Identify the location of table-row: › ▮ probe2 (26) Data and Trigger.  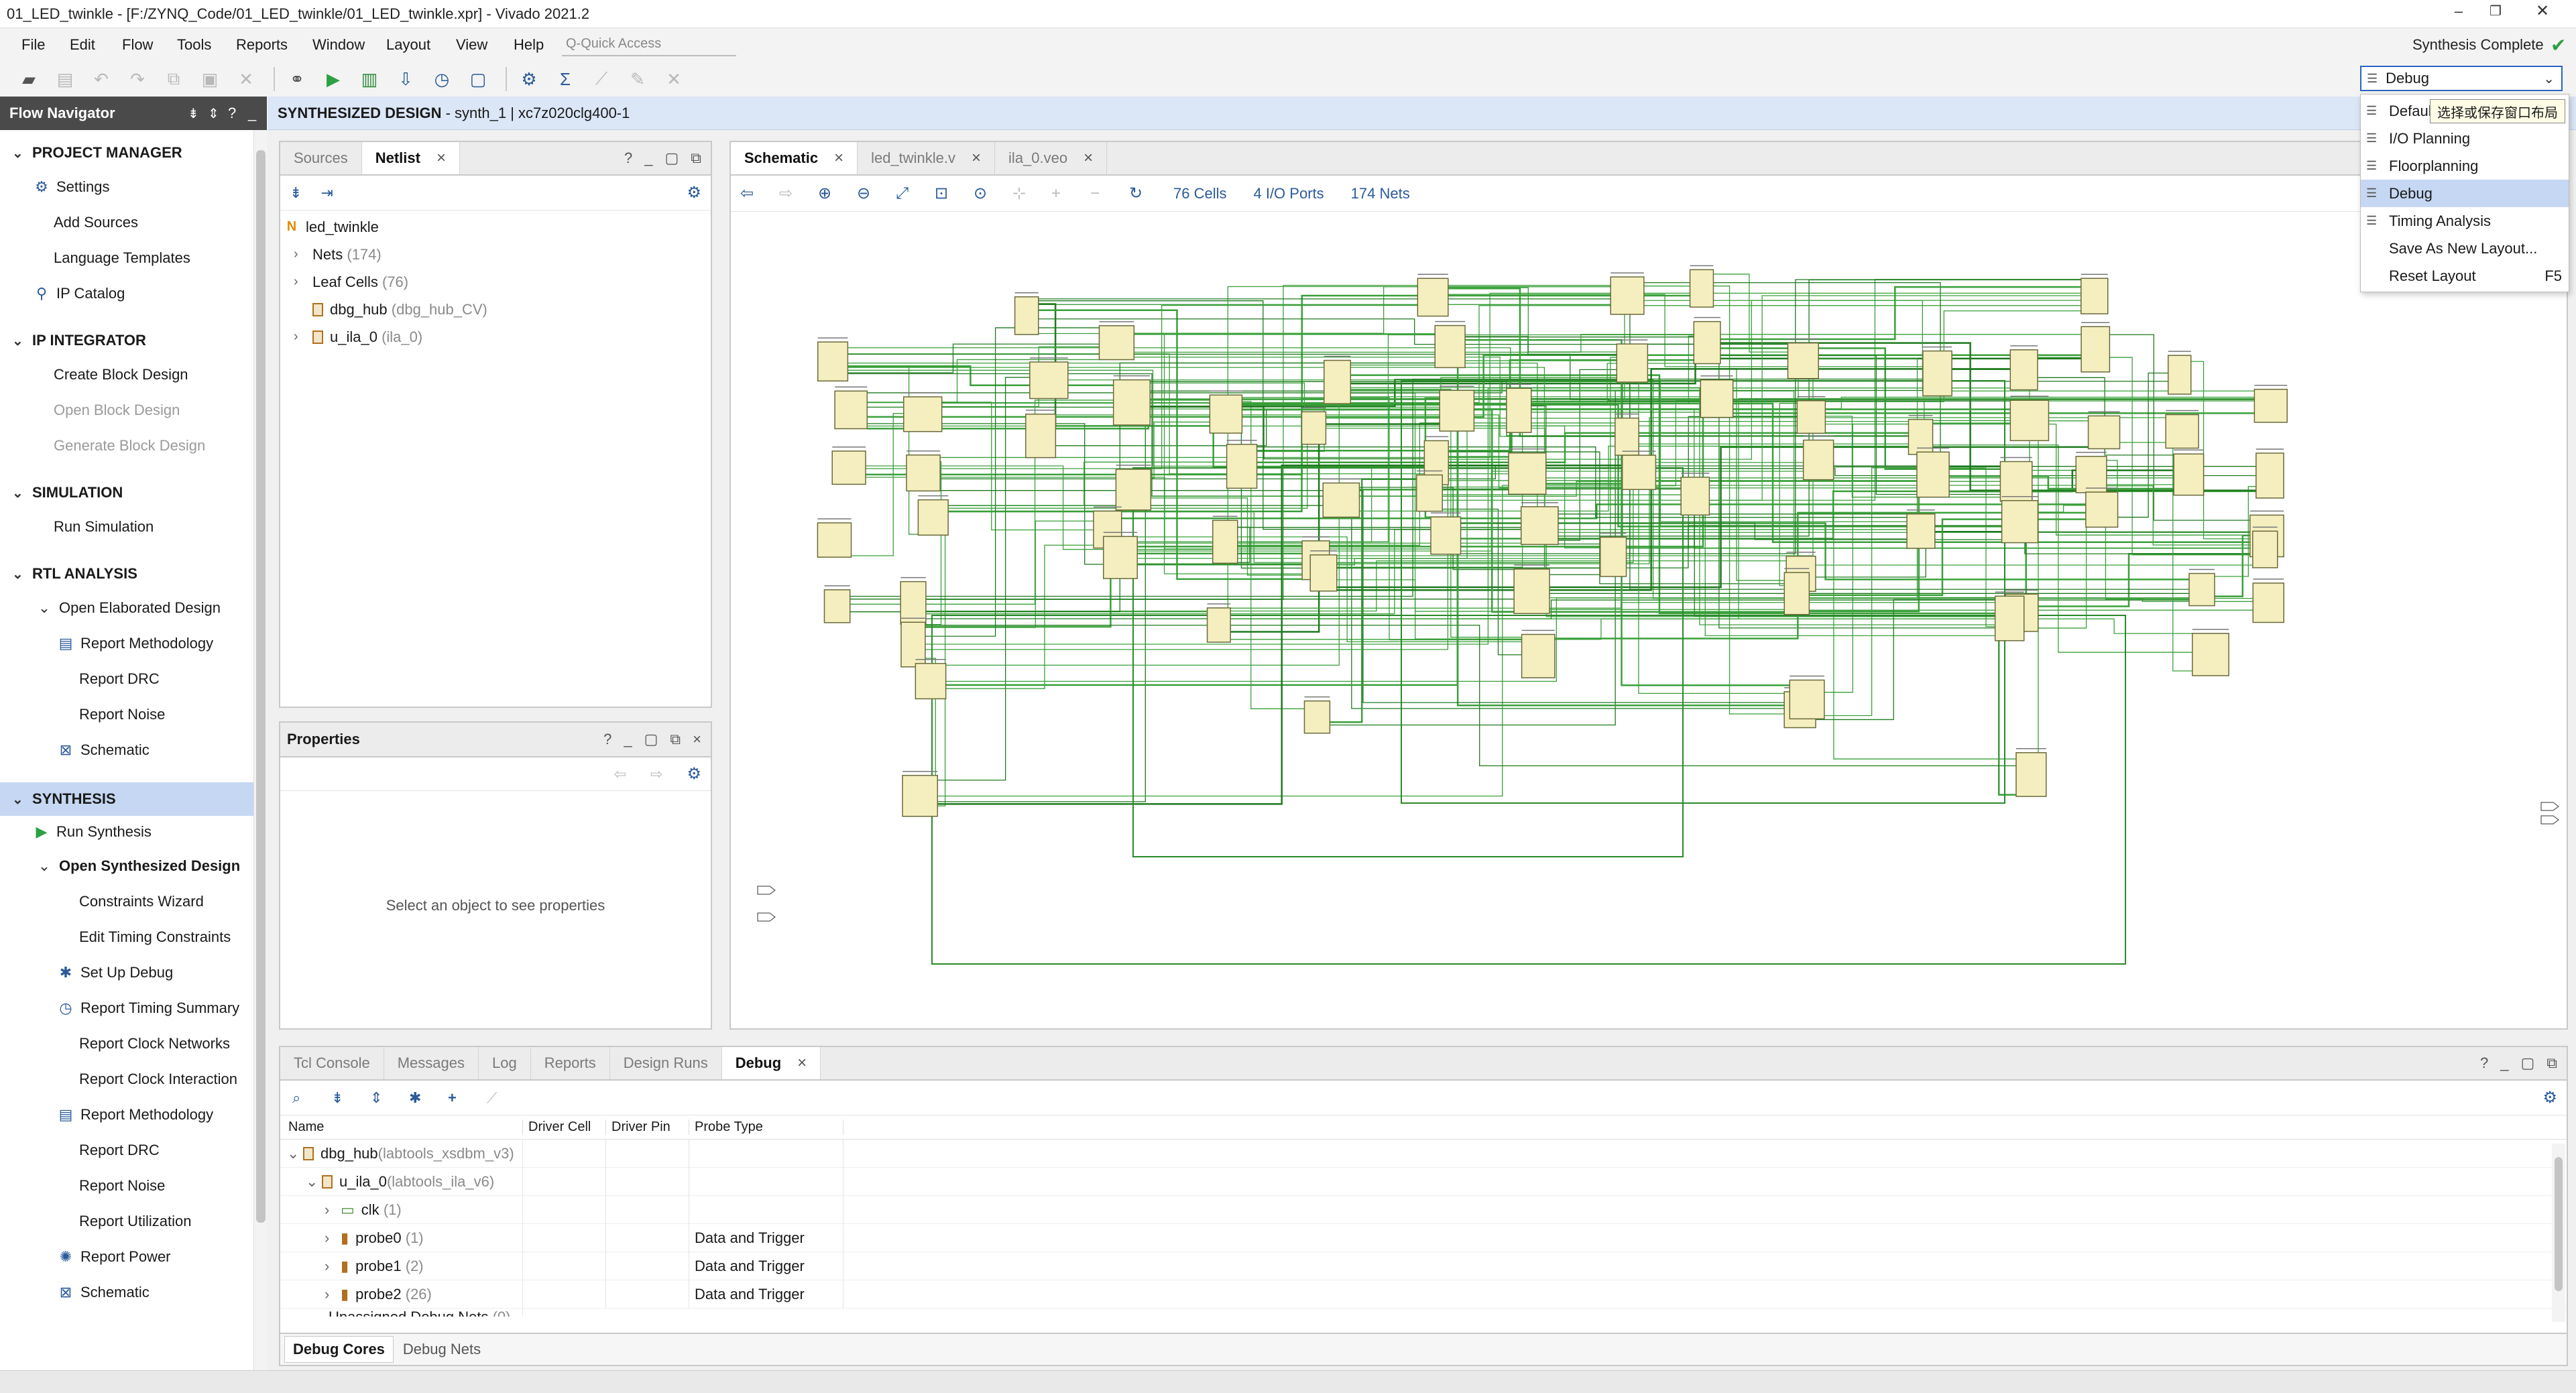
(1423, 1295).